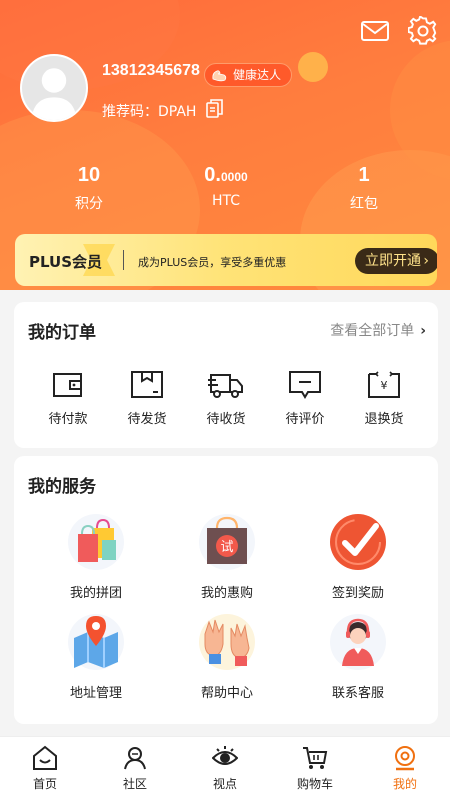  What do you see at coordinates (149, 112) in the screenshot?
I see `referral-code: 推荐码：DPAH` at bounding box center [149, 112].